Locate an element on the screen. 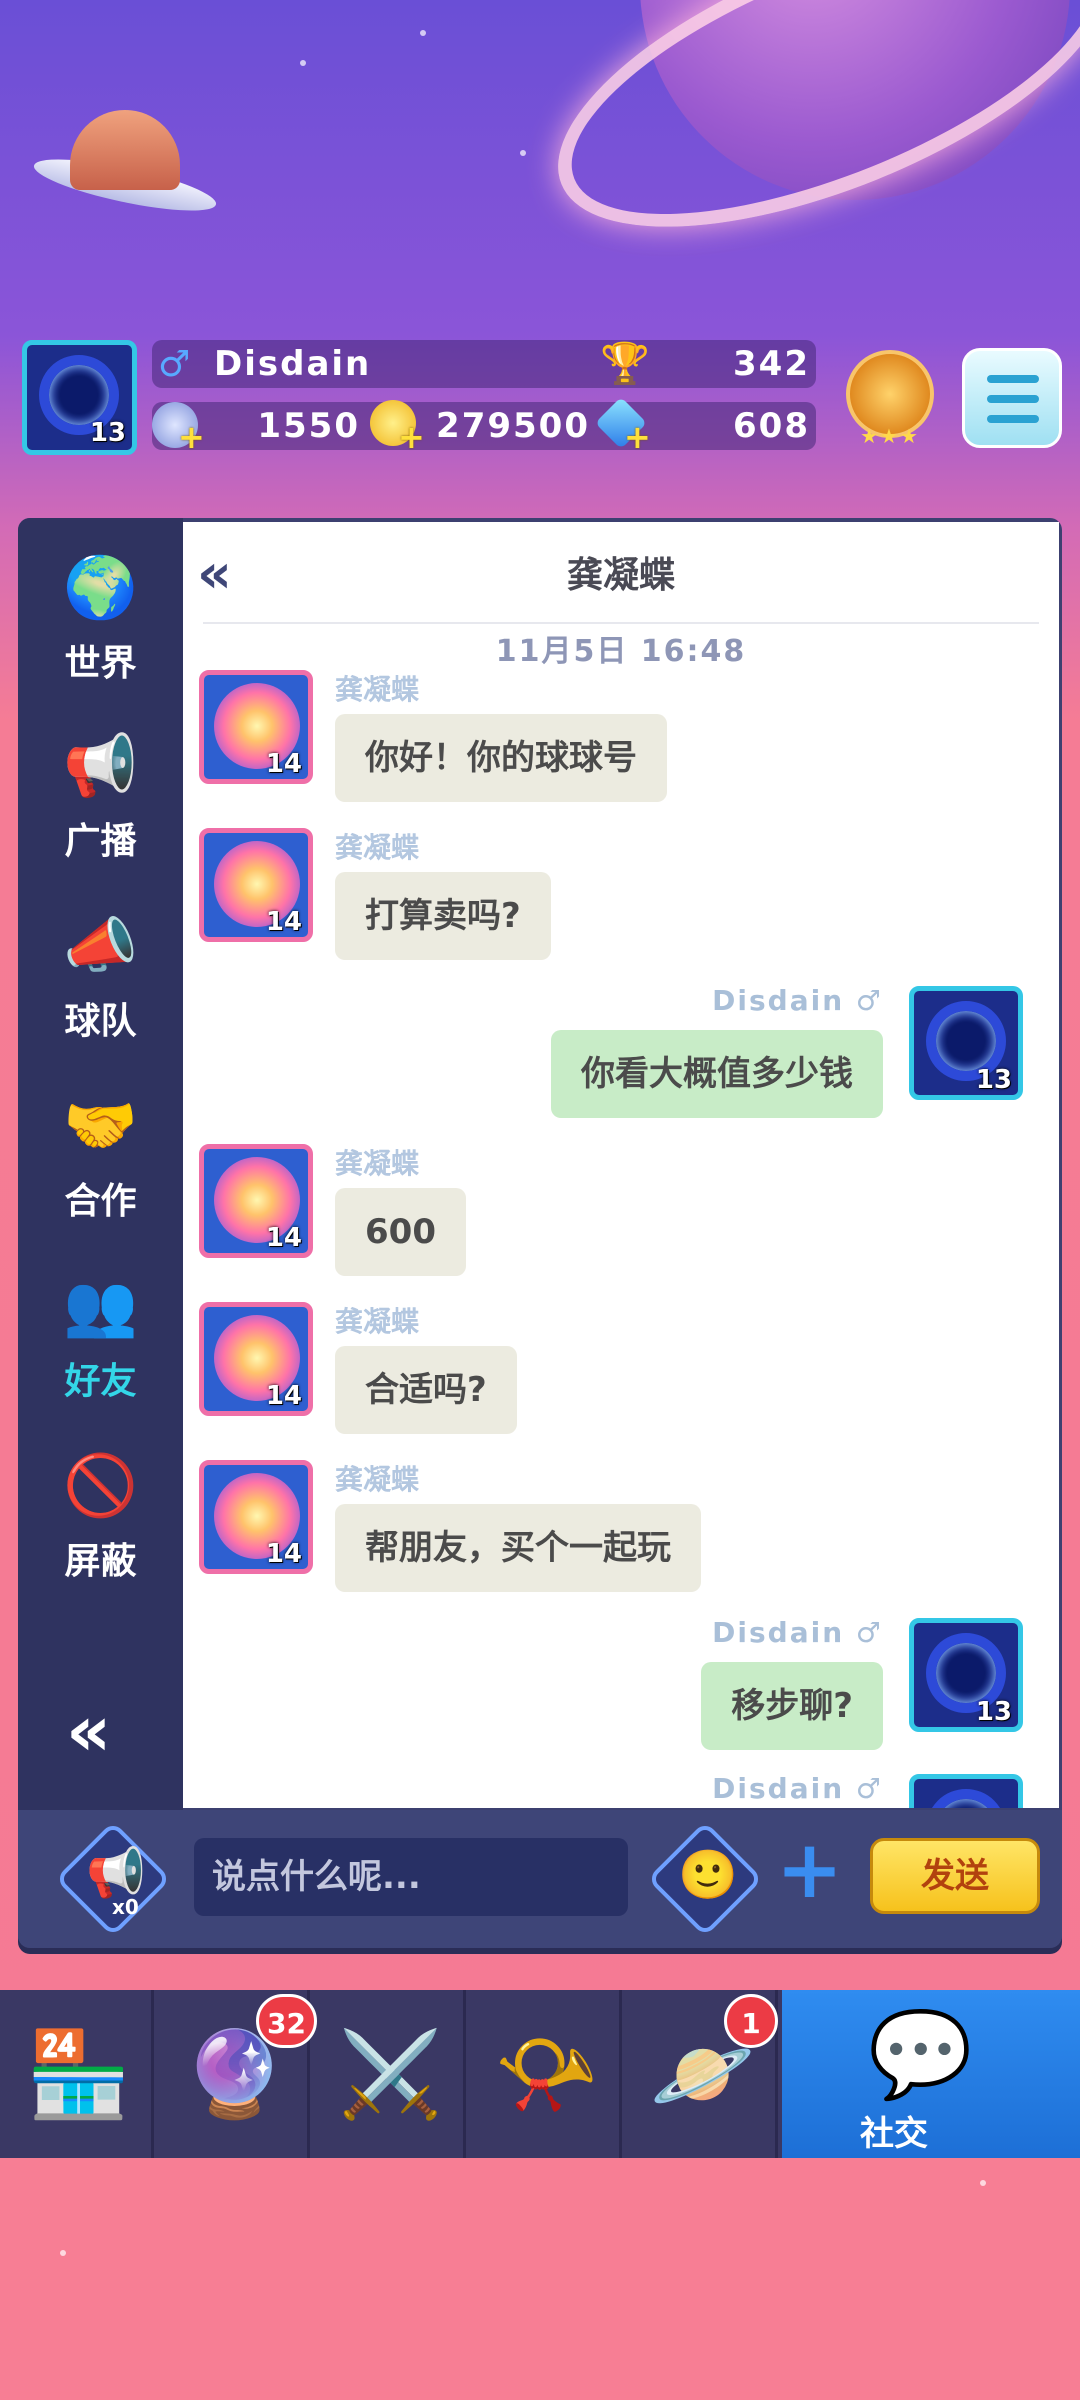 The width and height of the screenshot is (1080, 2400). menu-icon is located at coordinates (1013, 379).